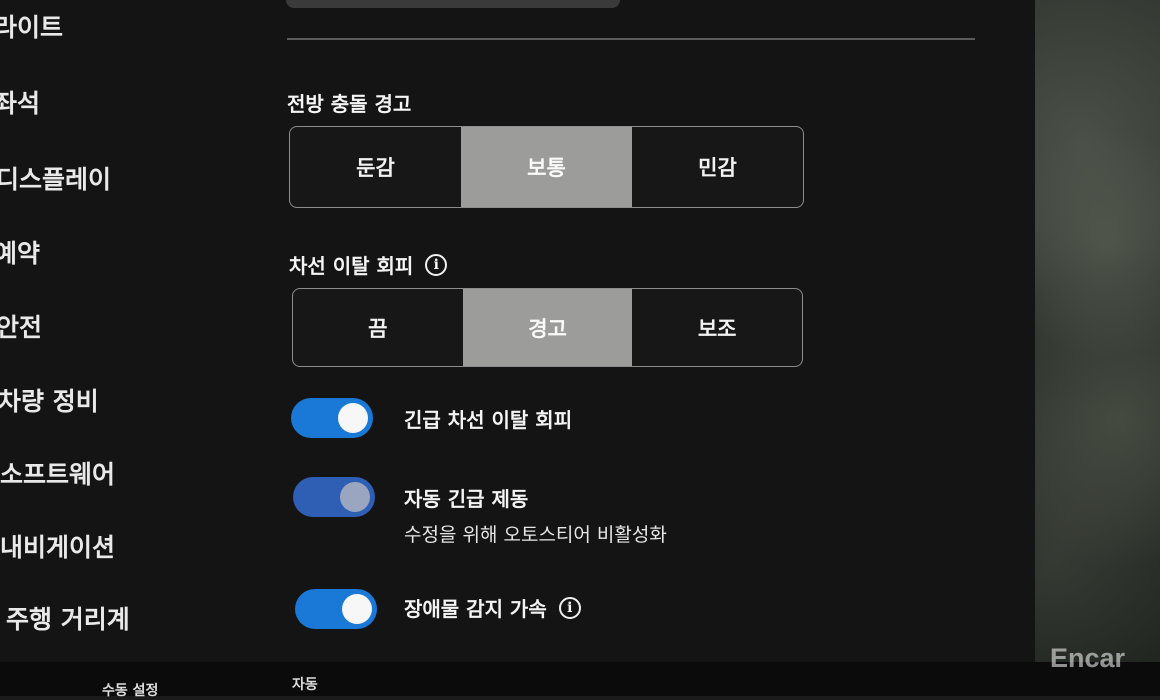 The height and width of the screenshot is (700, 1160). What do you see at coordinates (130, 690) in the screenshot?
I see `manual-setting-label: 수동 설정` at bounding box center [130, 690].